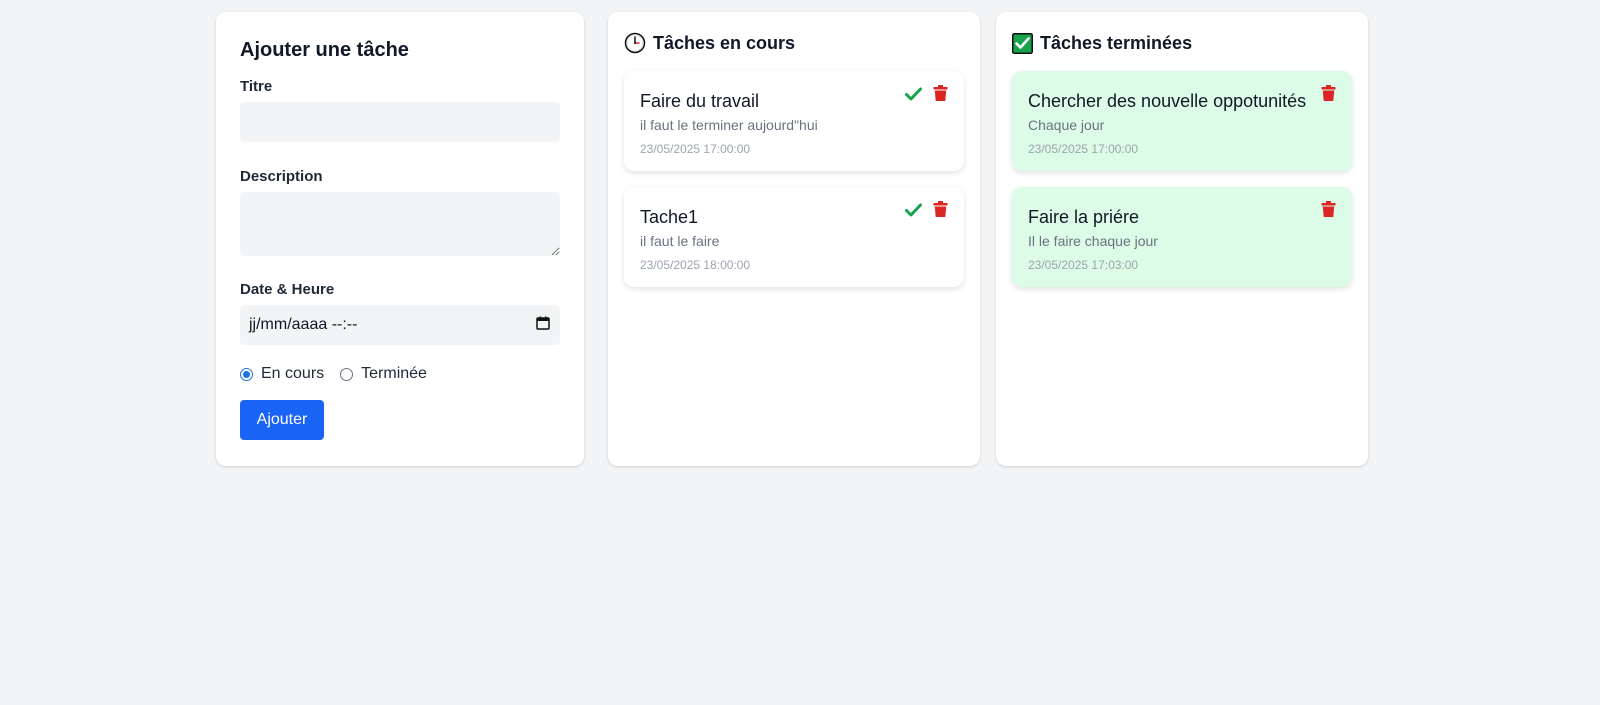  Describe the element at coordinates (400, 122) in the screenshot. I see `title-input` at that location.